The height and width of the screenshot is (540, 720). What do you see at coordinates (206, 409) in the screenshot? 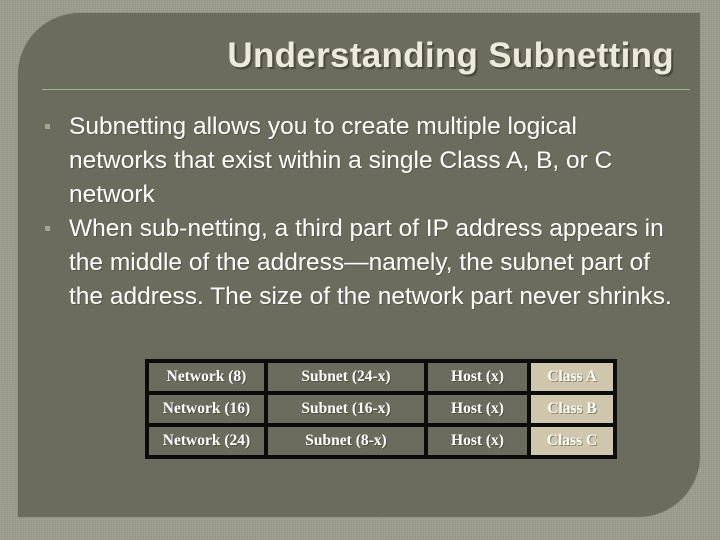
I see `cell-network: Network (16)` at bounding box center [206, 409].